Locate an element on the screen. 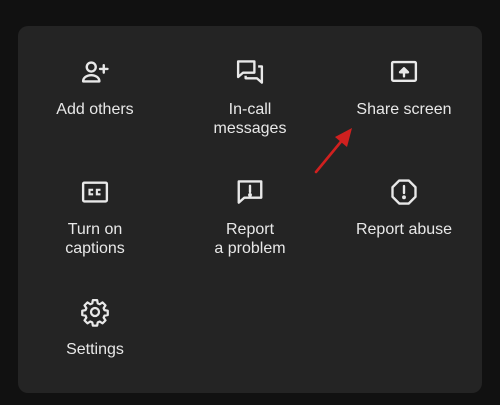  turn-on-captions-label: Turn on captions is located at coordinates (95, 239).